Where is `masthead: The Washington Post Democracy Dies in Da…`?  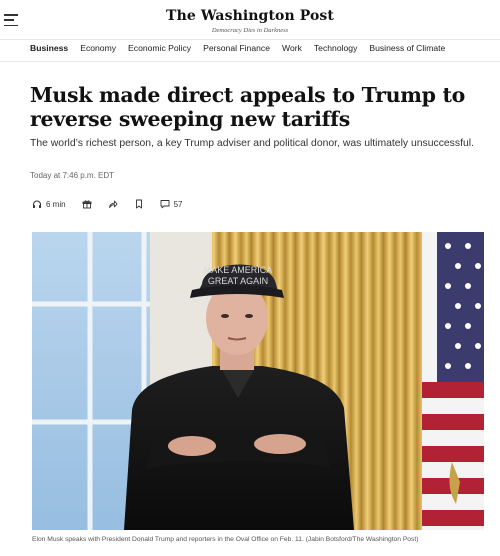 masthead: The Washington Post Democracy Dies in Da… is located at coordinates (250, 20).